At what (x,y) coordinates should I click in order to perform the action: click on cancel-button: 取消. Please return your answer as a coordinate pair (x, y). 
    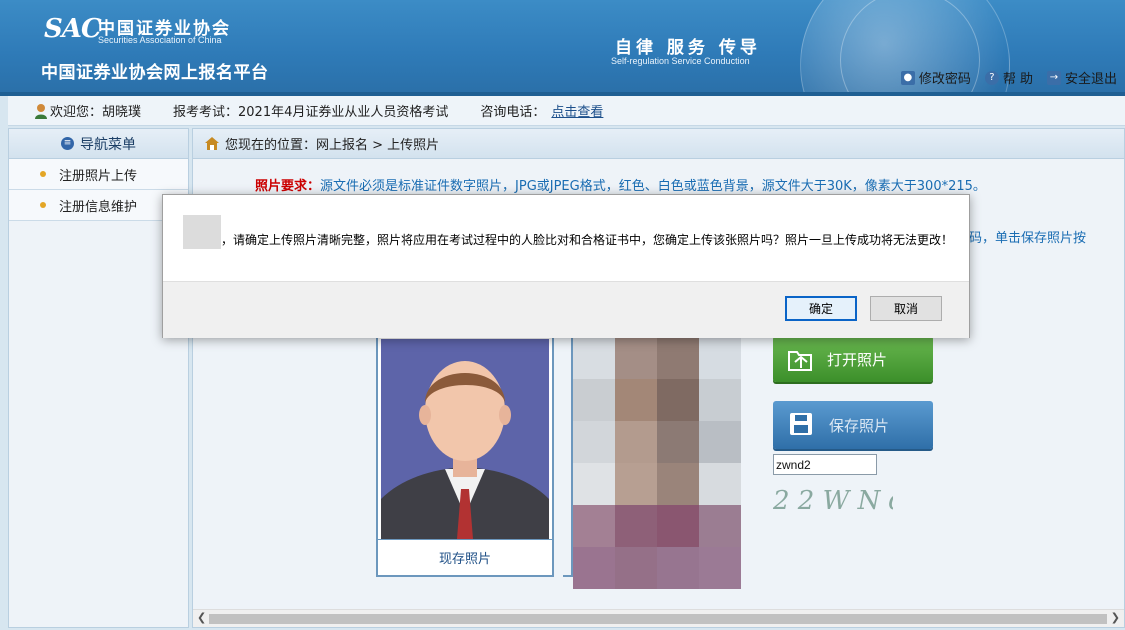
    Looking at the image, I should click on (906, 308).